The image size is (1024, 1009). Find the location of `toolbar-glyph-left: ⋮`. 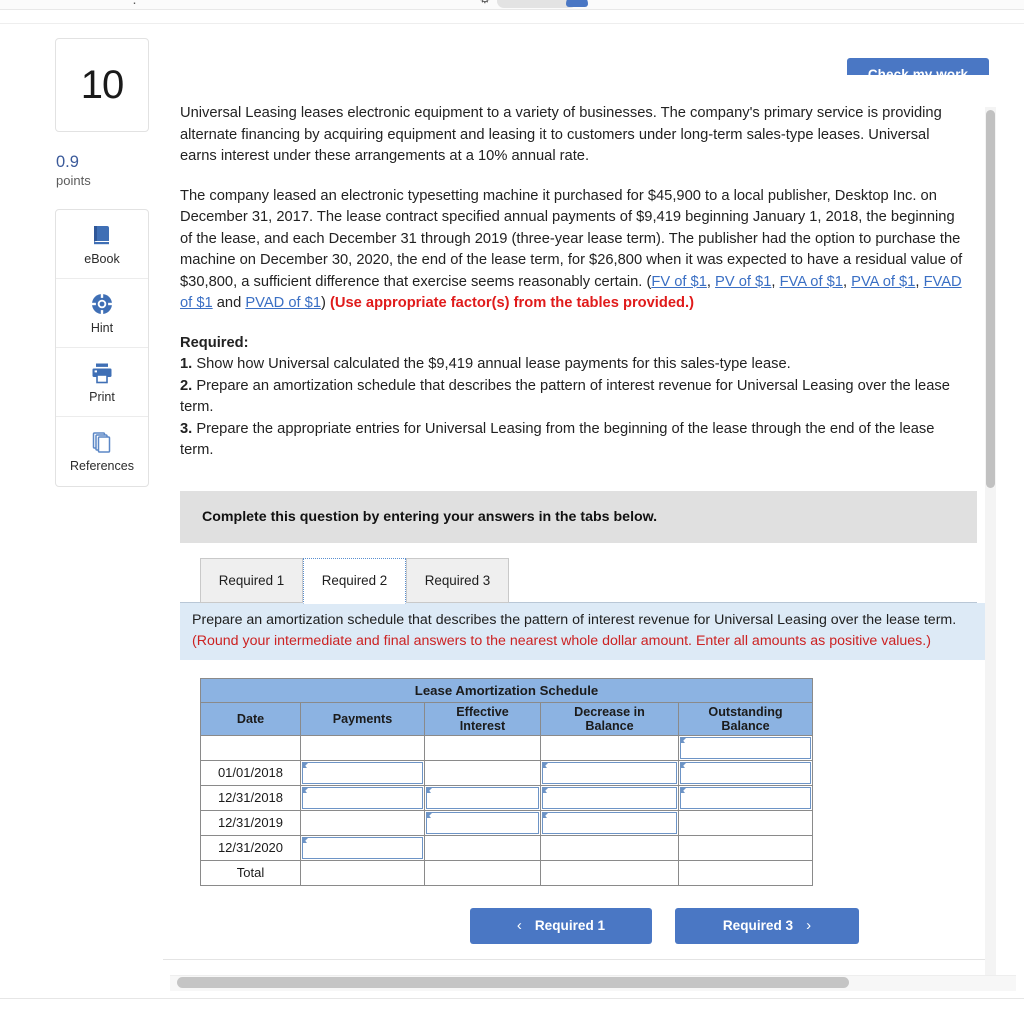

toolbar-glyph-left: ⋮ is located at coordinates (134, 3).